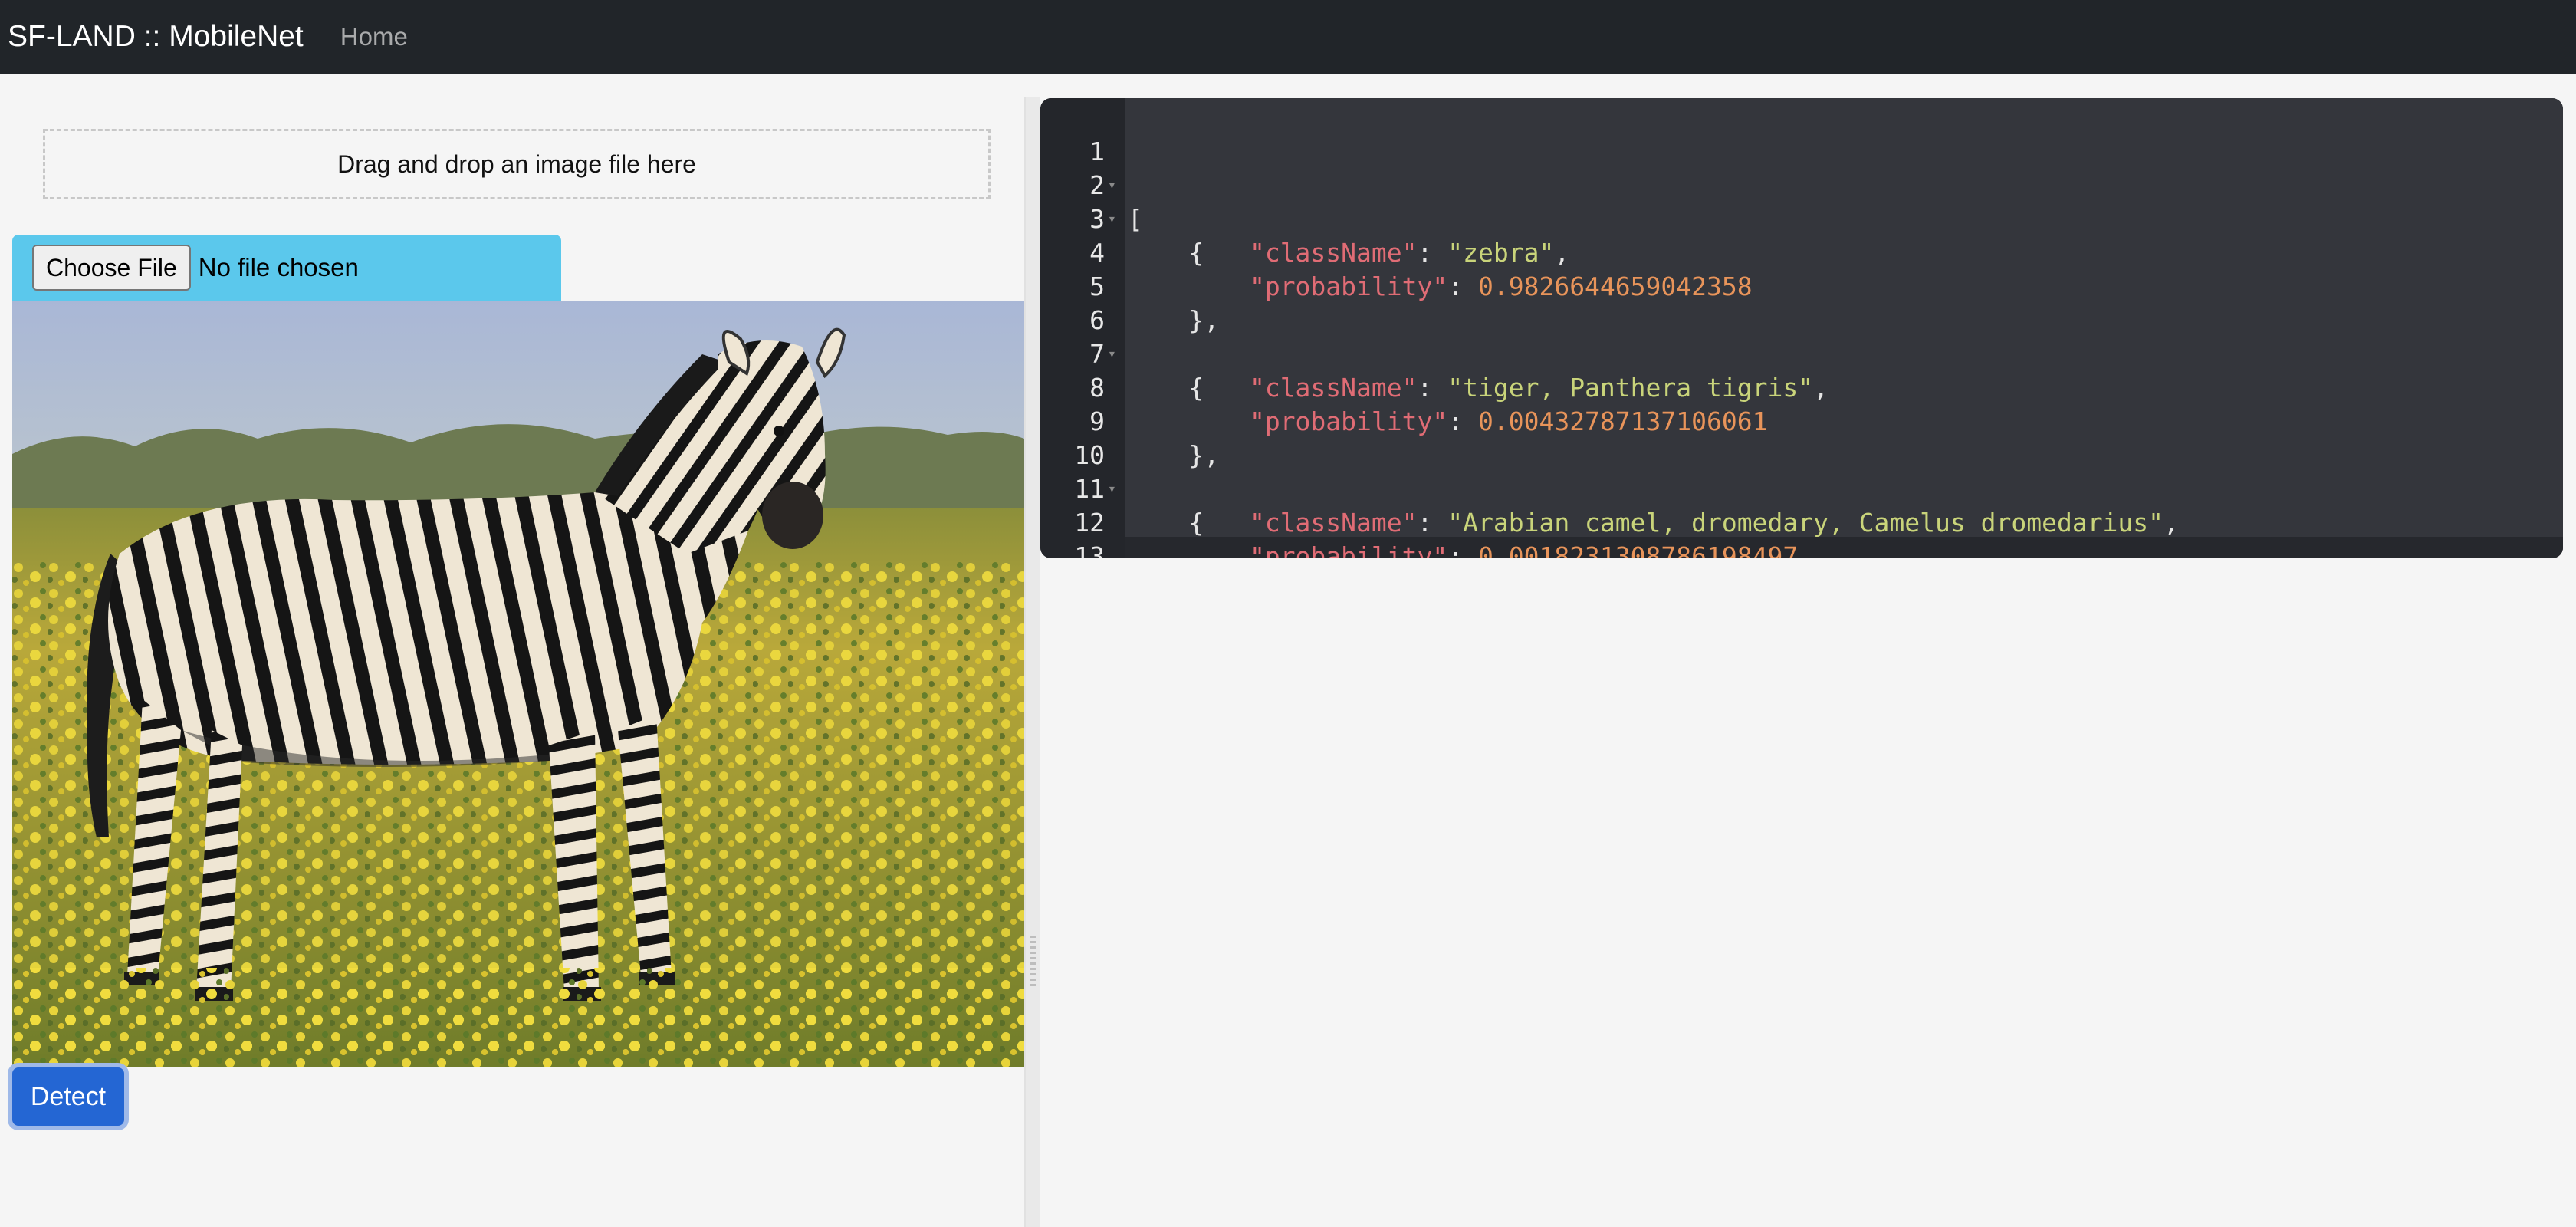  What do you see at coordinates (1032, 662) in the screenshot?
I see `pane-splitter` at bounding box center [1032, 662].